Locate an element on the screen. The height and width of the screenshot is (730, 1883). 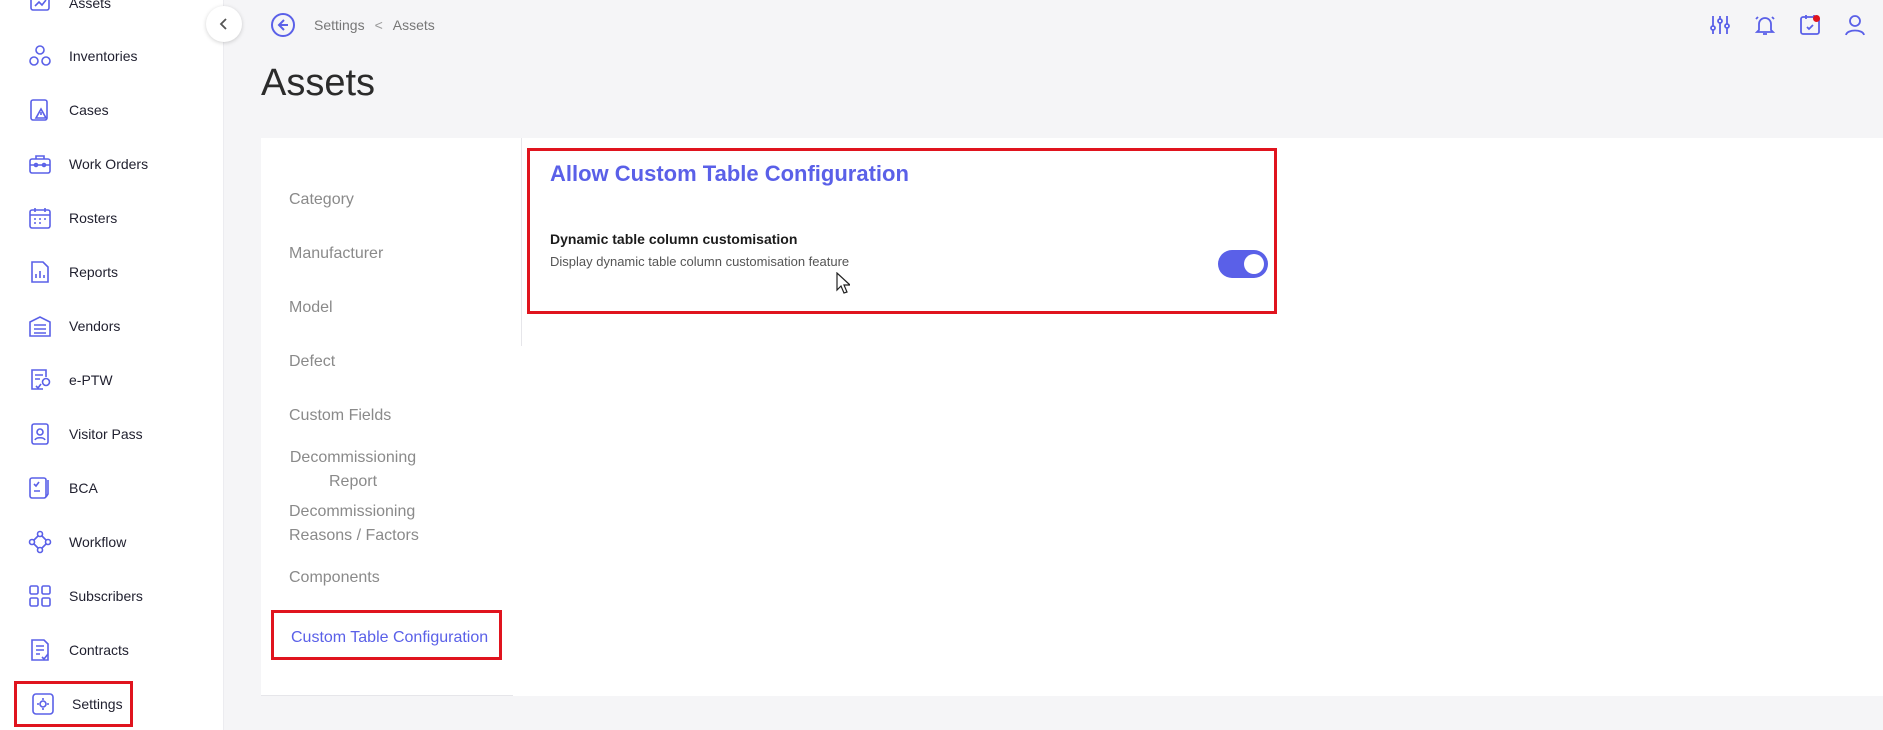
subnav-item-decommissioning-reasons: Decommissioning Reasons / Factors is located at coordinates (359, 524).